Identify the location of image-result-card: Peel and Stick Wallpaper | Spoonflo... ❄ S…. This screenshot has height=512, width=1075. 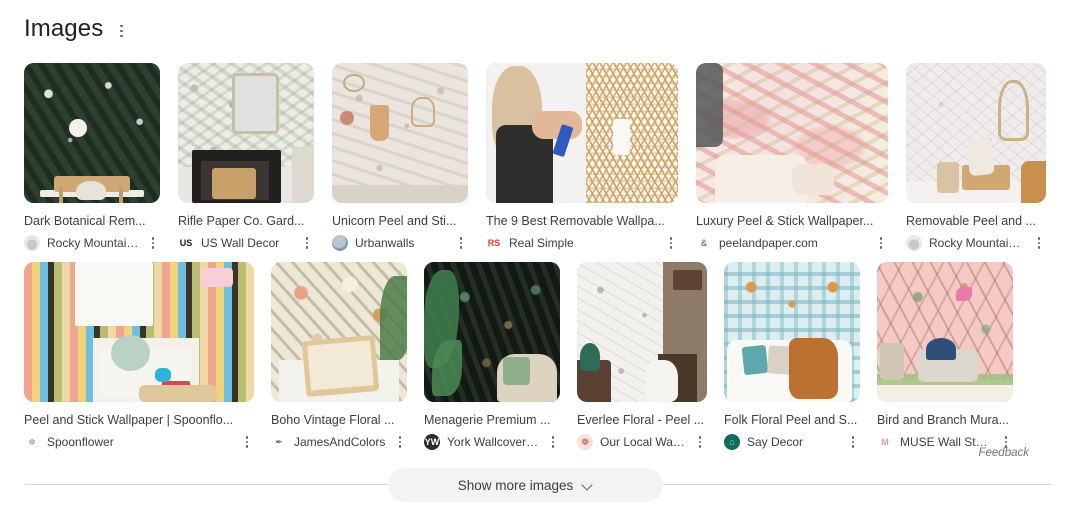
(139, 356).